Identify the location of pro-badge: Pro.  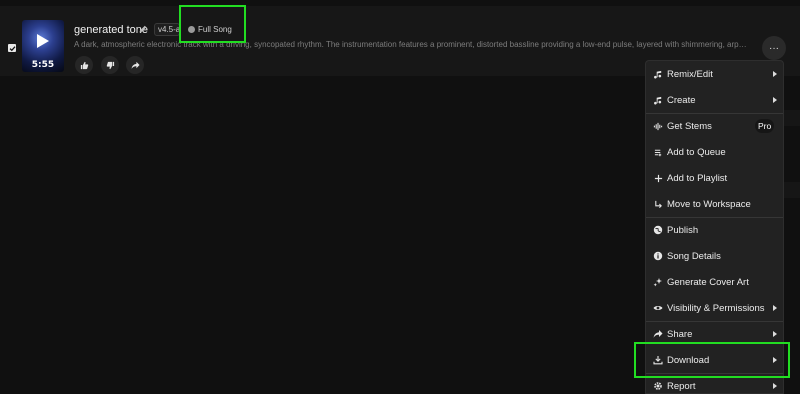
(765, 126).